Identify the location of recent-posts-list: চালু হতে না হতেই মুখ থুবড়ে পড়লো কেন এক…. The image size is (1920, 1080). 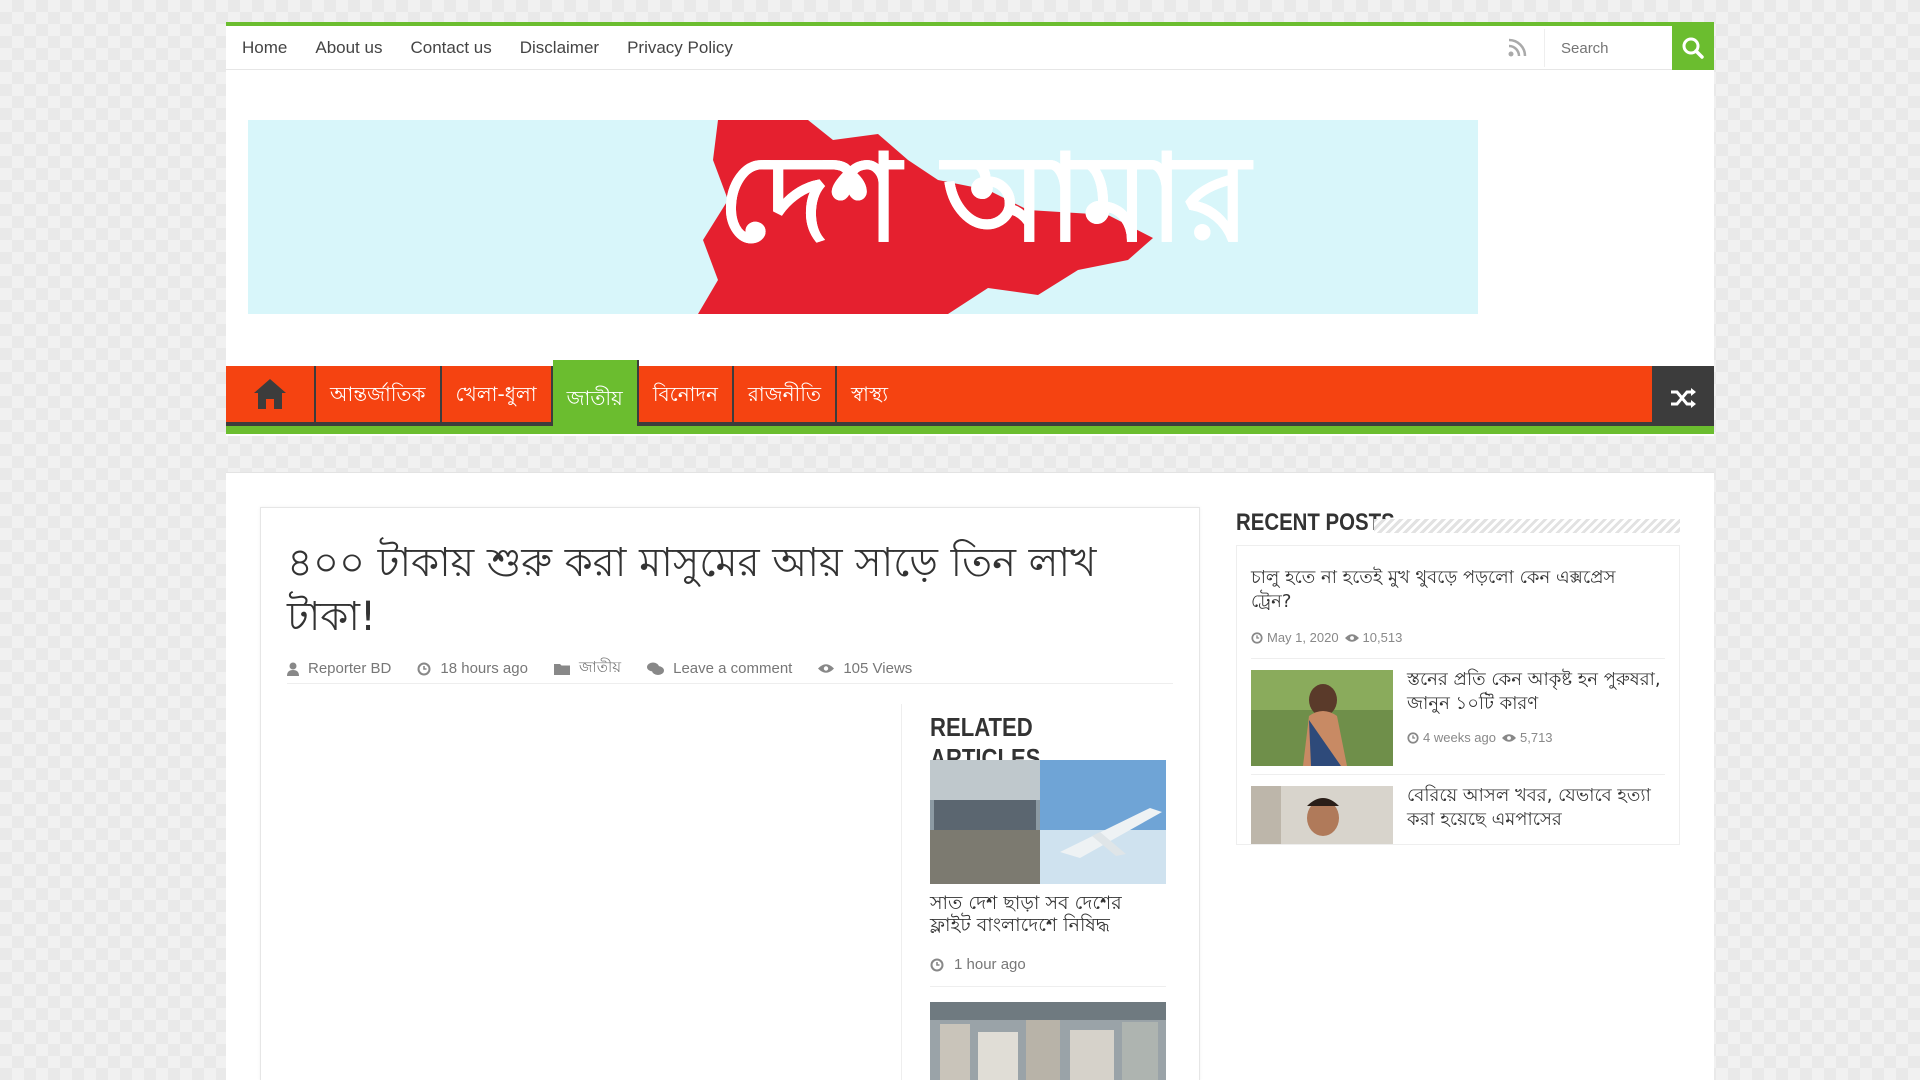
(1458, 695).